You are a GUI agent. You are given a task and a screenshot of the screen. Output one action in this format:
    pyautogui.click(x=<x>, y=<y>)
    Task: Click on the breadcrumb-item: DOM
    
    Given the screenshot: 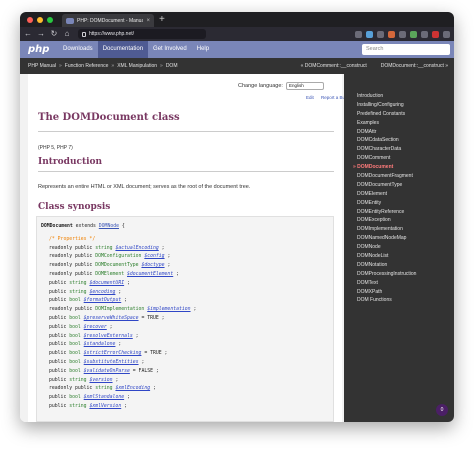 What is the action you would take?
    pyautogui.click(x=172, y=66)
    